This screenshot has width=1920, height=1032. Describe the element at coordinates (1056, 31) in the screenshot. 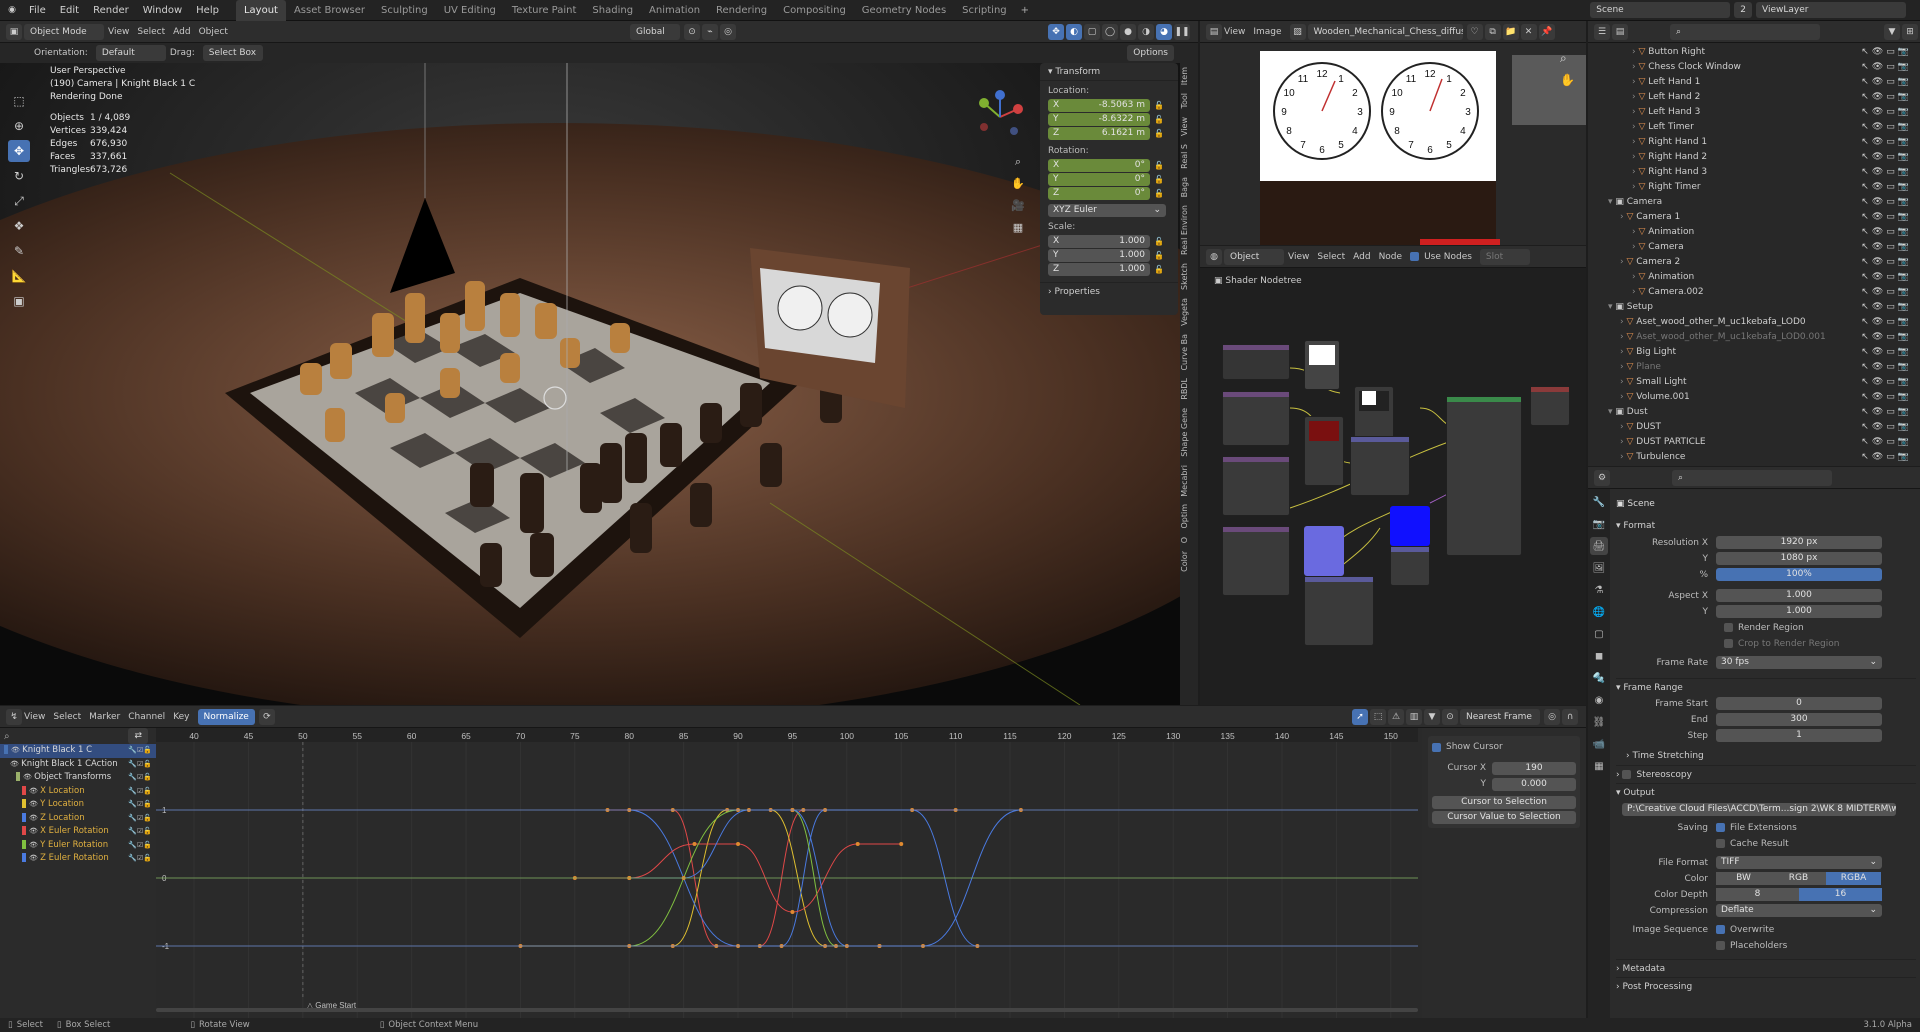

I see `gizmo-toggle-icon: ✥` at that location.